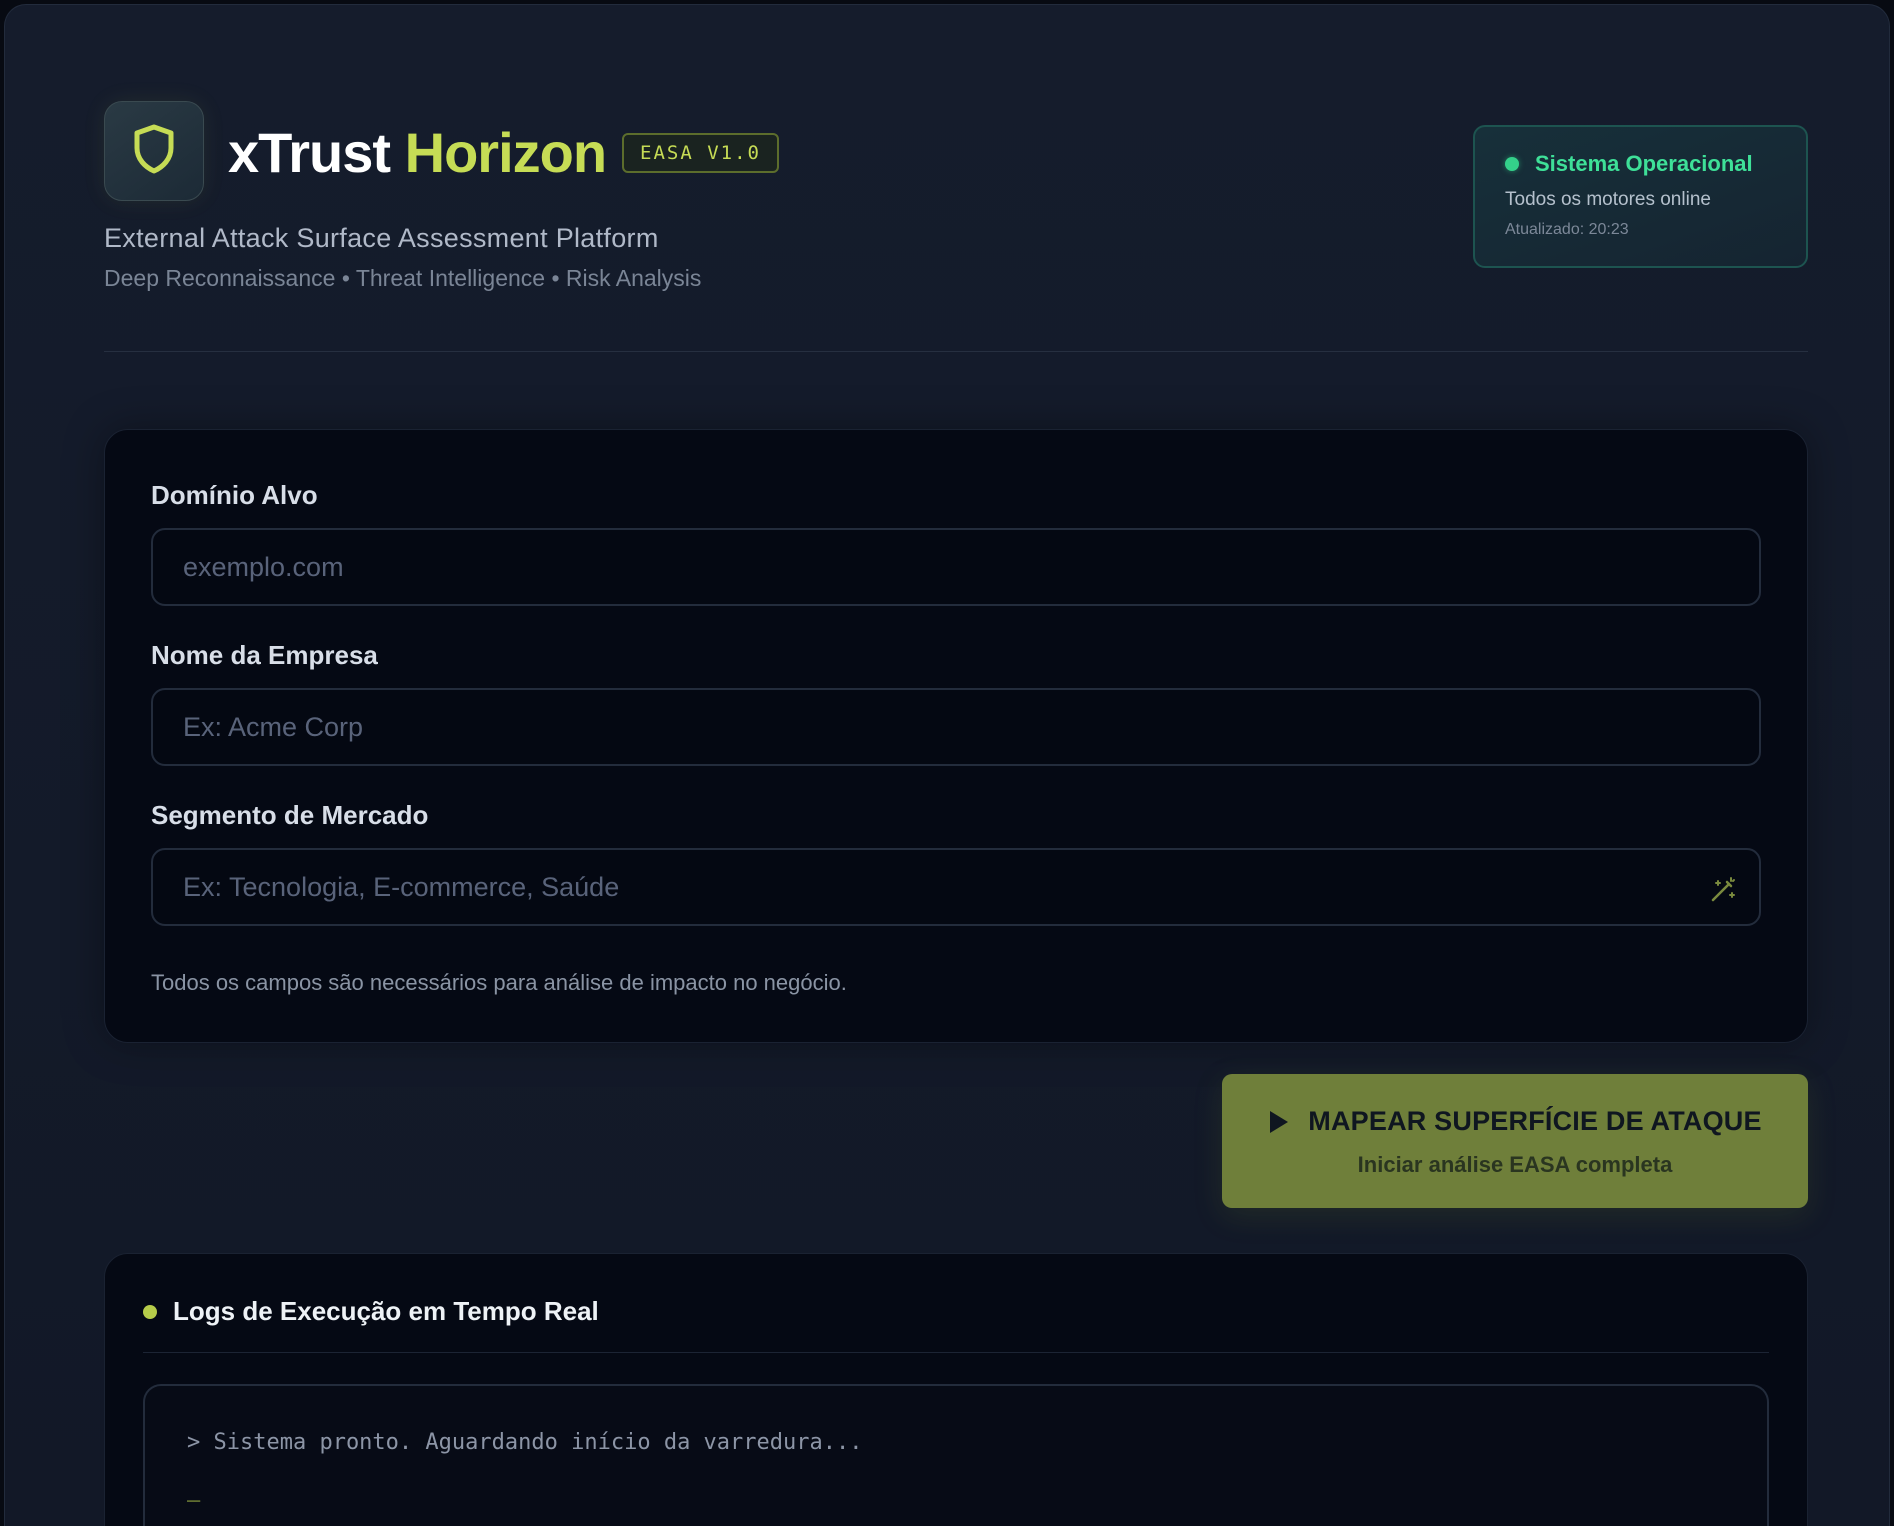 This screenshot has height=1526, width=1894. I want to click on domain-input, so click(956, 567).